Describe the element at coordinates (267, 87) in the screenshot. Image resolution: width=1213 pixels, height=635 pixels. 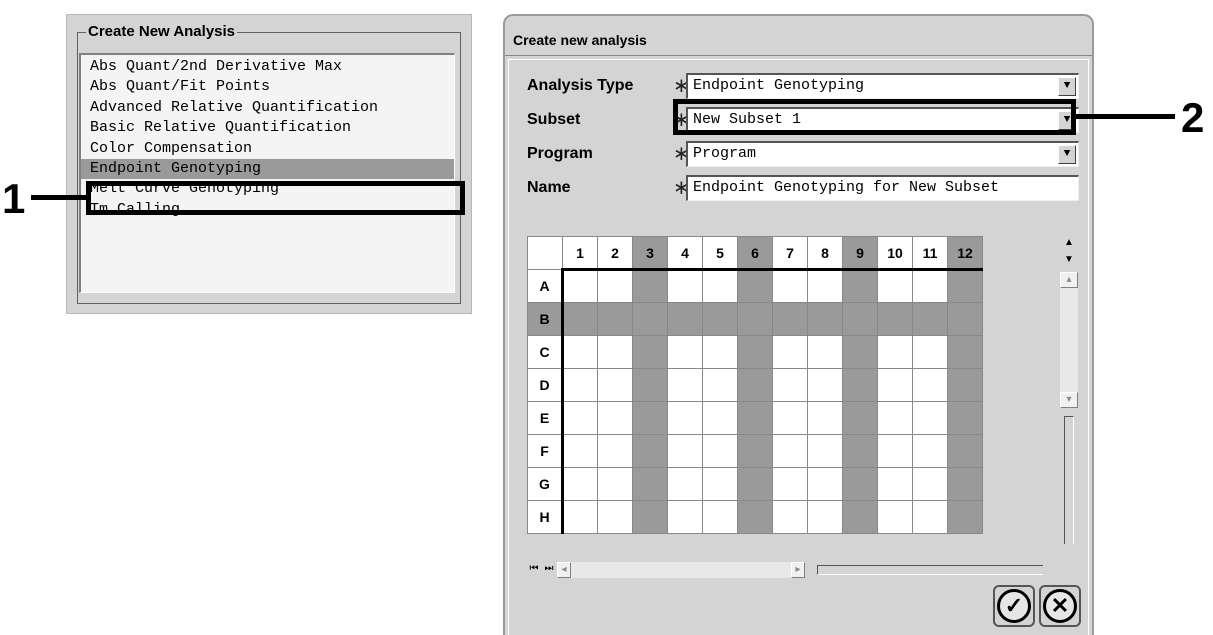
I see `list-item-abs-quant-fit-points: Abs Quant/Fit Points` at that location.